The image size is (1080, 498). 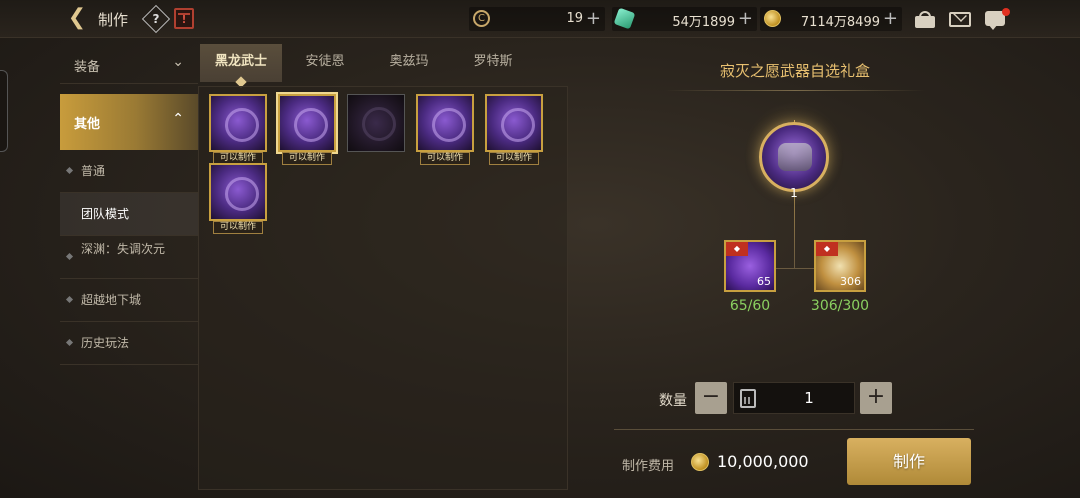 I want to click on material-slot: ◆ 306, so click(x=840, y=266).